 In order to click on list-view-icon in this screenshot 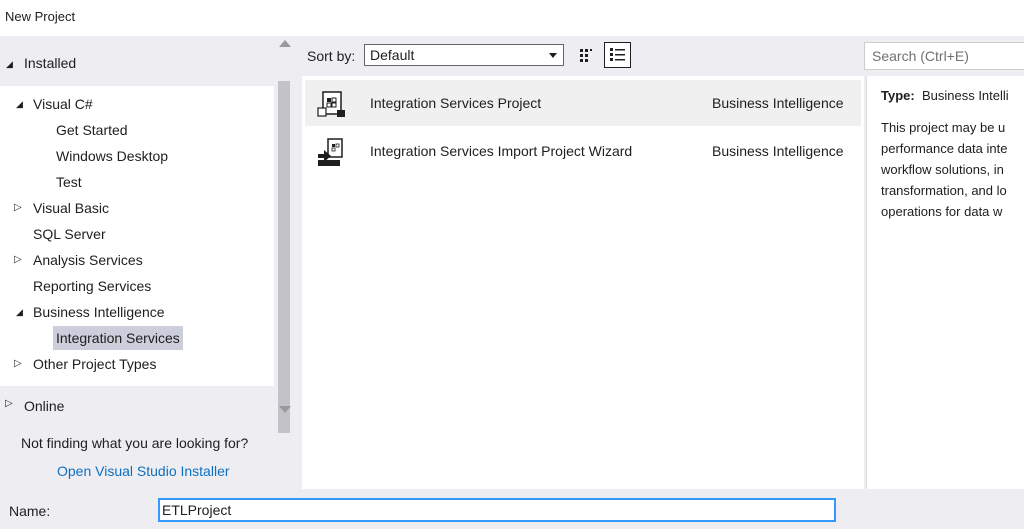, I will do `click(617, 54)`.